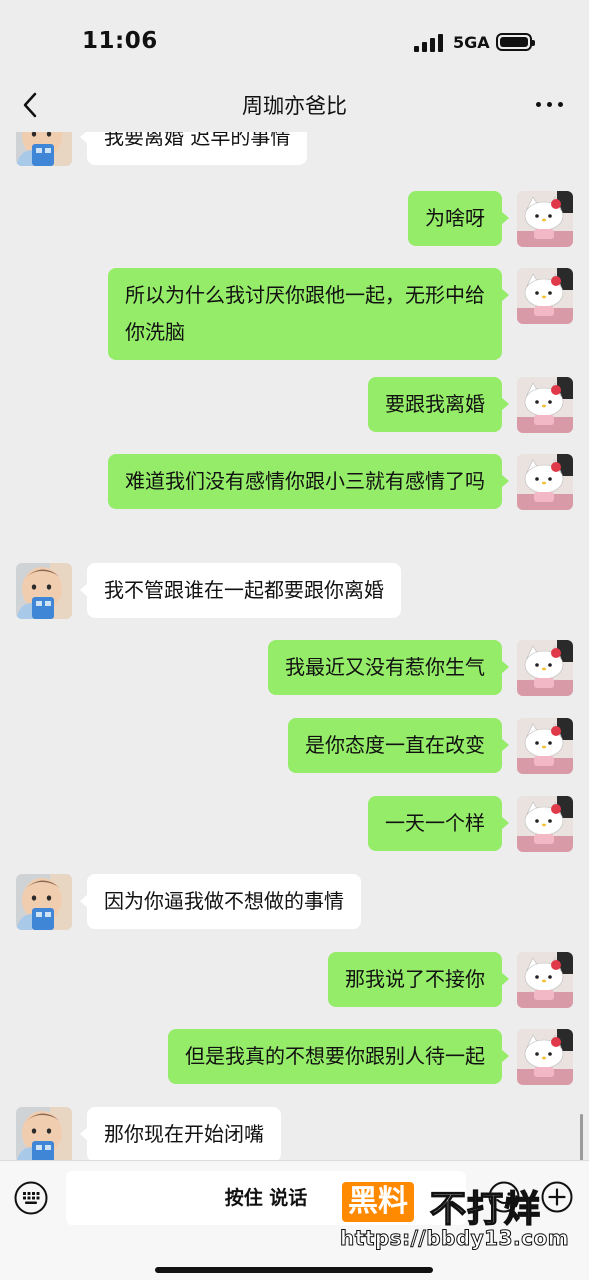 The height and width of the screenshot is (1280, 589). What do you see at coordinates (418, 979) in the screenshot?
I see `sent-bubble: 那我说了不接你` at bounding box center [418, 979].